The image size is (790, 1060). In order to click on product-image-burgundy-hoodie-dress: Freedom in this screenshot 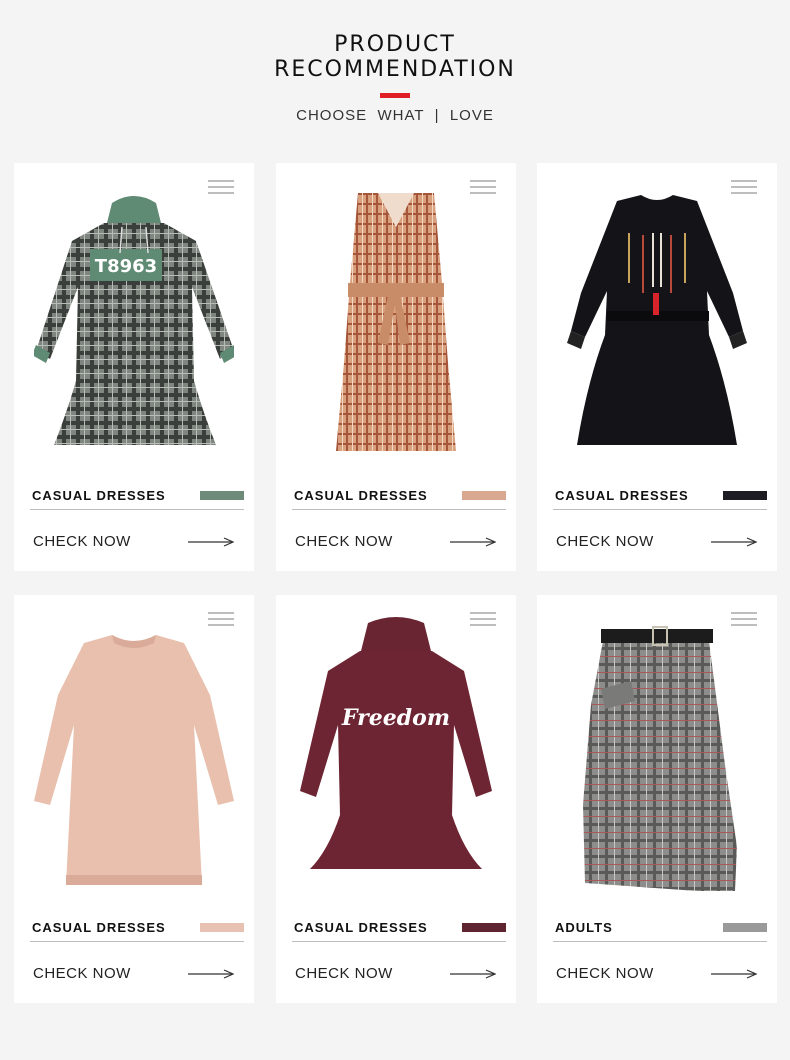, I will do `click(396, 760)`.